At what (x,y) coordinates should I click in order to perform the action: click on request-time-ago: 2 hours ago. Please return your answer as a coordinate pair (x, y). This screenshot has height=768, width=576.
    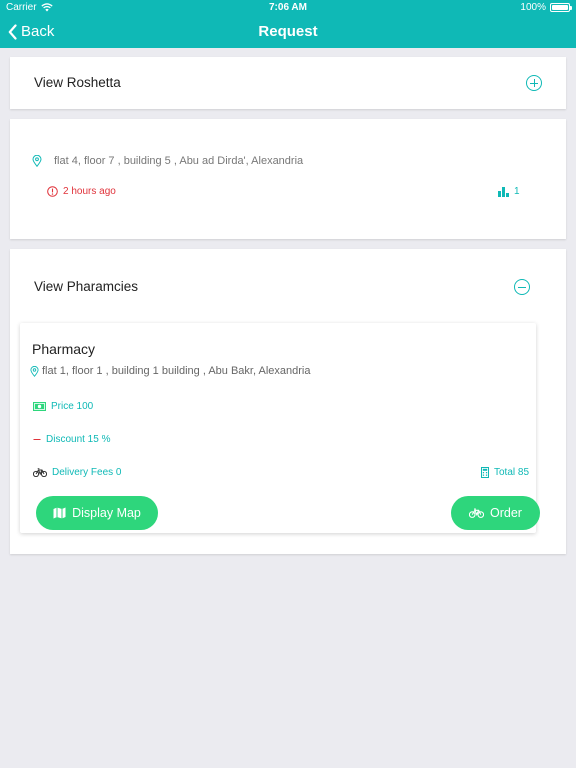
    Looking at the image, I should click on (89, 191).